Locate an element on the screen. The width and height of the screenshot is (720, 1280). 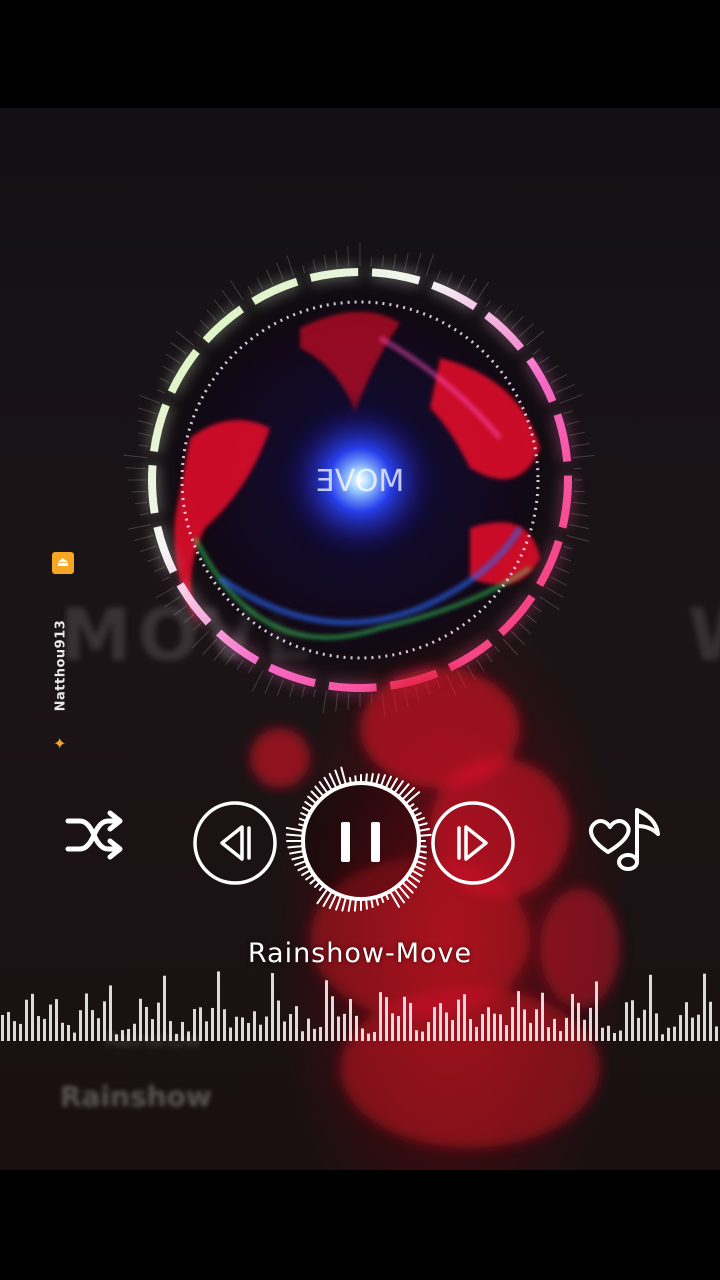
shuffle-icon is located at coordinates (94, 835).